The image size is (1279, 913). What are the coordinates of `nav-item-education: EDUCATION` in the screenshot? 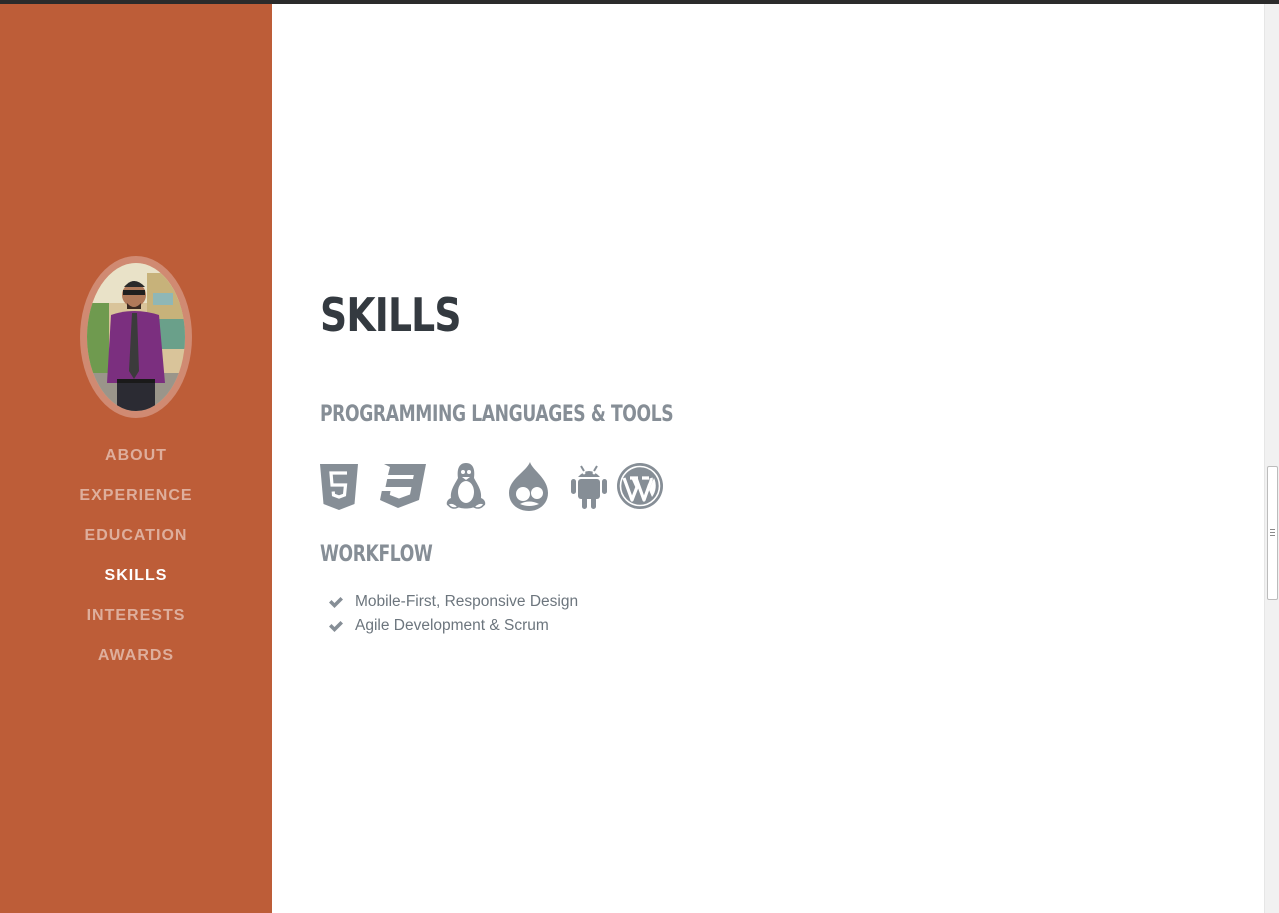 It's located at (136, 542).